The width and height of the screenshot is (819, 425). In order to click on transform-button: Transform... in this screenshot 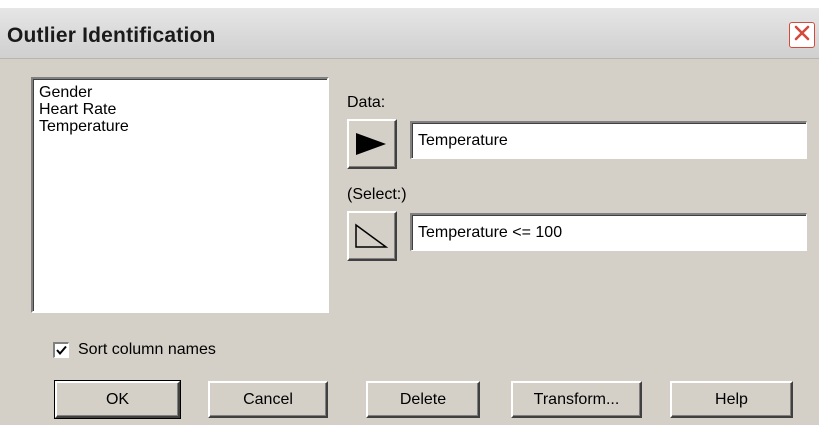, I will do `click(576, 399)`.